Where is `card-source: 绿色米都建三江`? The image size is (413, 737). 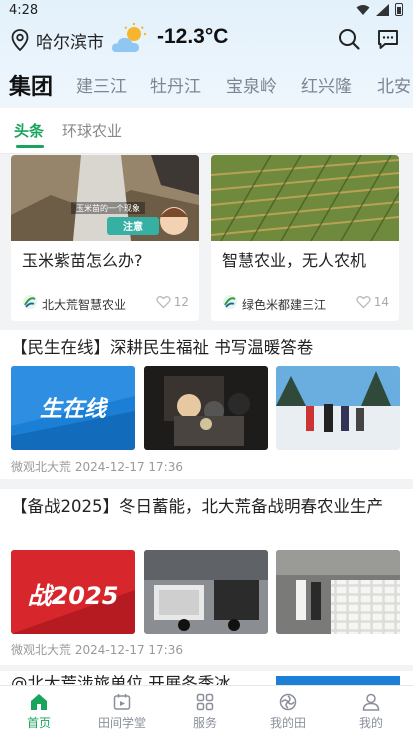
card-source: 绿色米都建三江 is located at coordinates (284, 305).